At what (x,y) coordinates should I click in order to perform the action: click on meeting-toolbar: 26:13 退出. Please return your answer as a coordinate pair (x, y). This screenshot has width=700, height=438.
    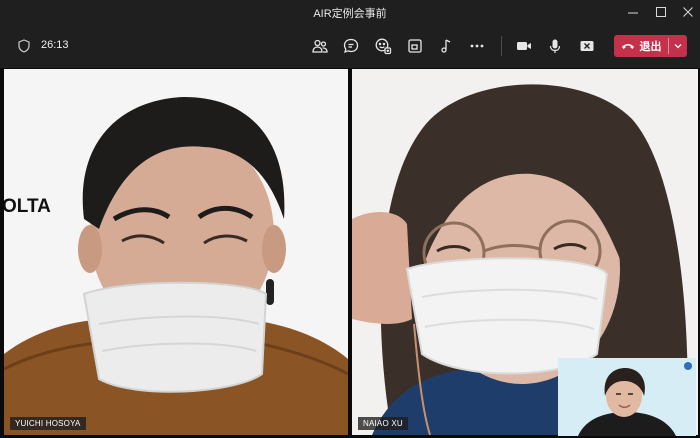
    Looking at the image, I should click on (350, 46).